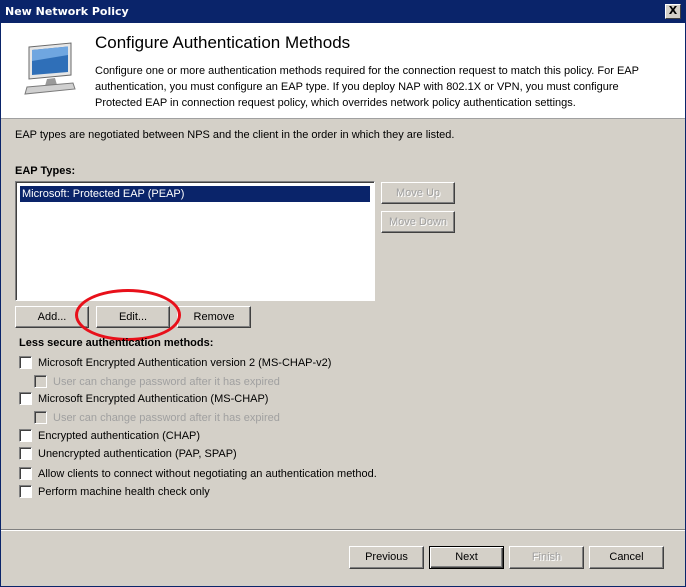  What do you see at coordinates (40, 417) in the screenshot?
I see `ms-chap-change-password-checkbox` at bounding box center [40, 417].